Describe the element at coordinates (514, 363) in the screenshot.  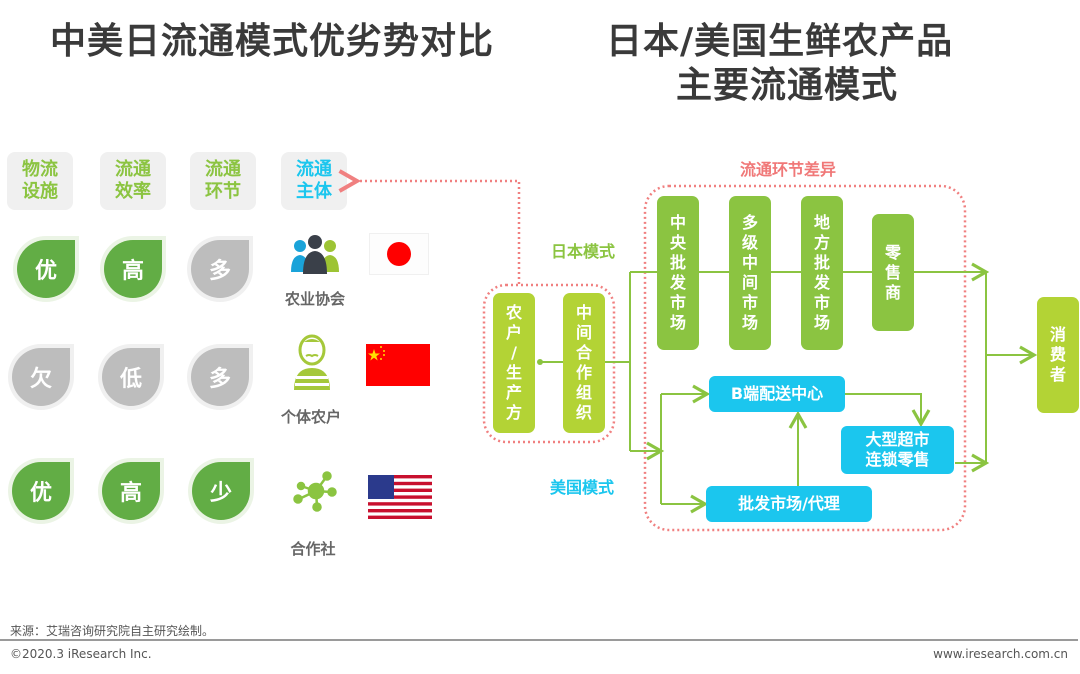
I see `farmer-producer-node: 农户/生产方` at that location.